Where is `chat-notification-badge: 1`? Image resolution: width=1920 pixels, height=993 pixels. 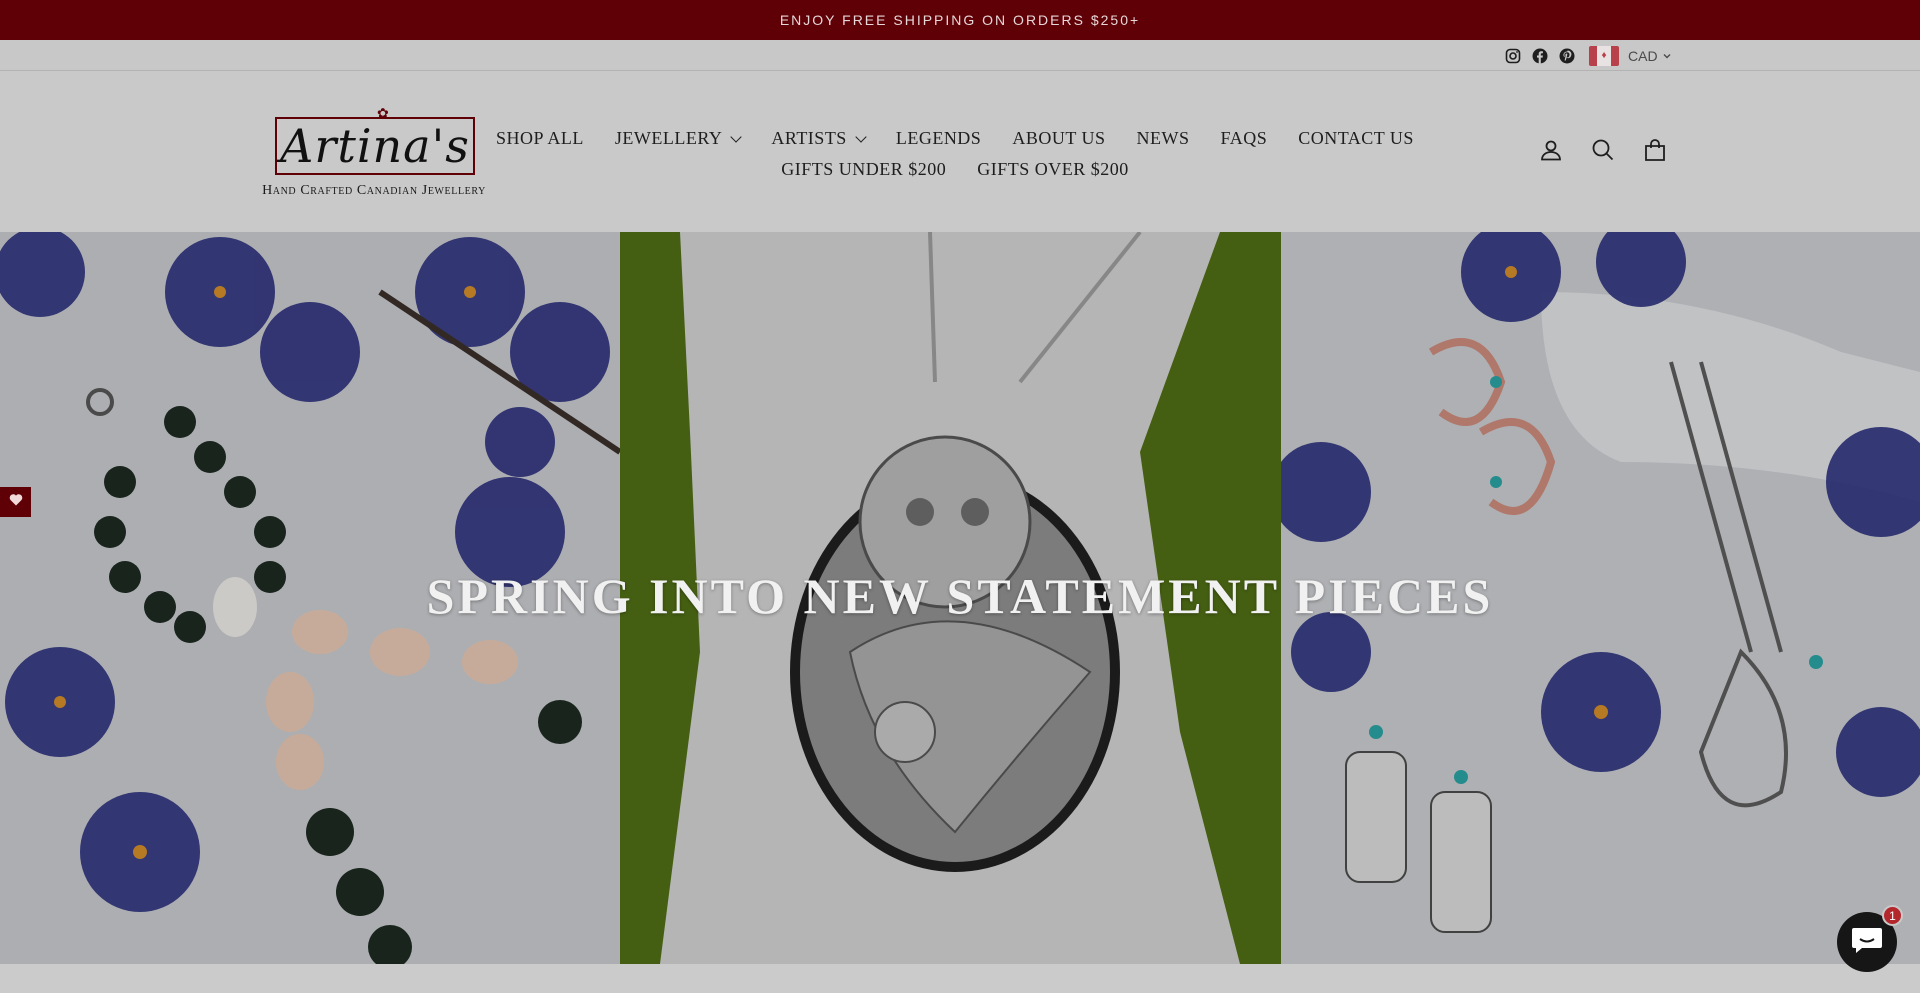
chat-notification-badge: 1 is located at coordinates (1892, 915).